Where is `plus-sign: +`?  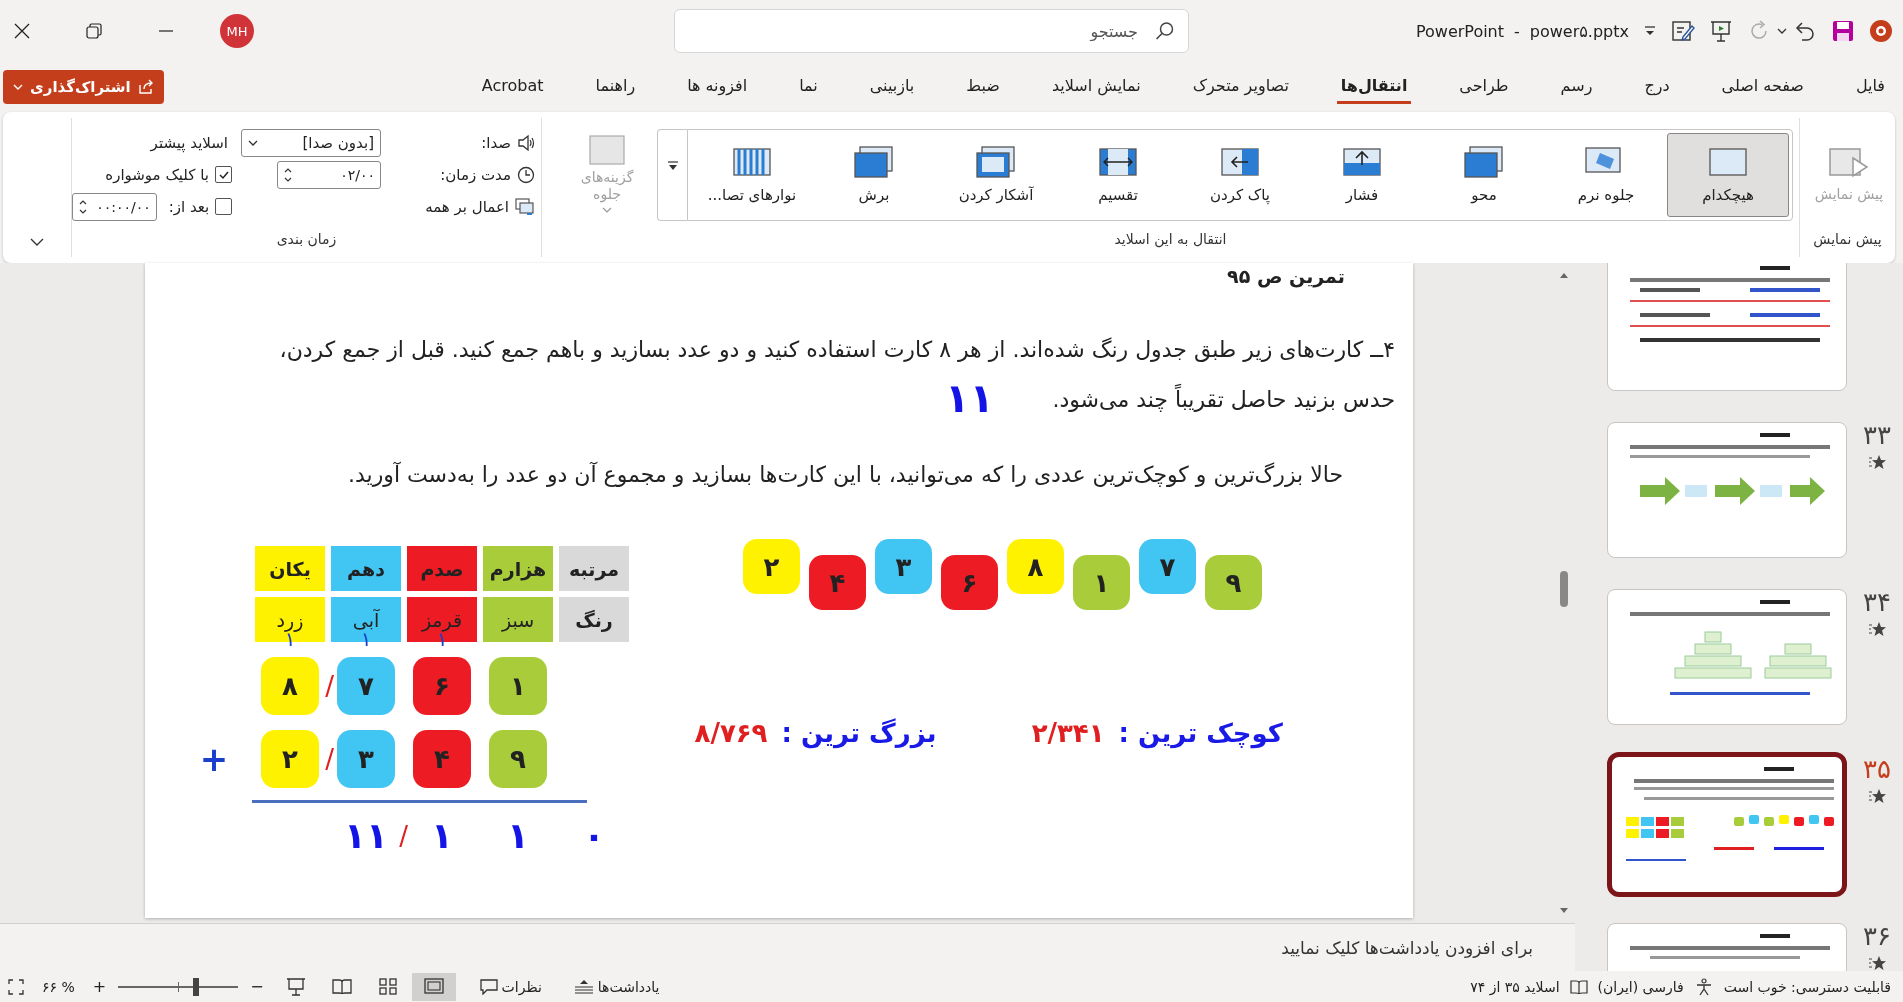
plus-sign: + is located at coordinates (214, 758).